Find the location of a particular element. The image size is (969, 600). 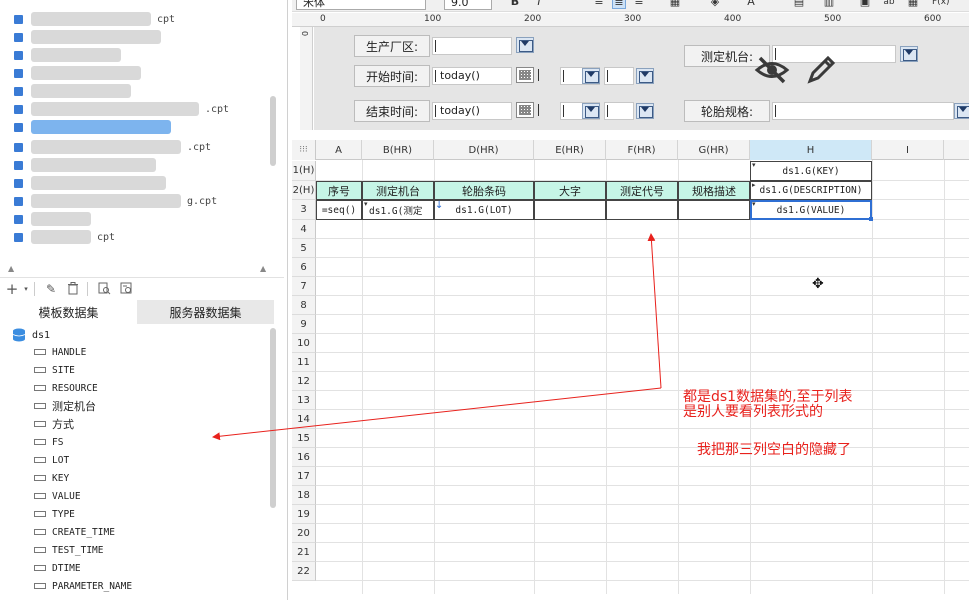

row-header: 3 is located at coordinates (304, 210).